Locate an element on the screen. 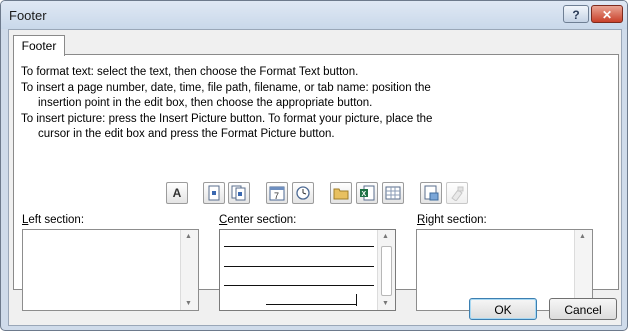 Image resolution: width=628 pixels, height=331 pixels. calendar-icon: 7 is located at coordinates (277, 193).